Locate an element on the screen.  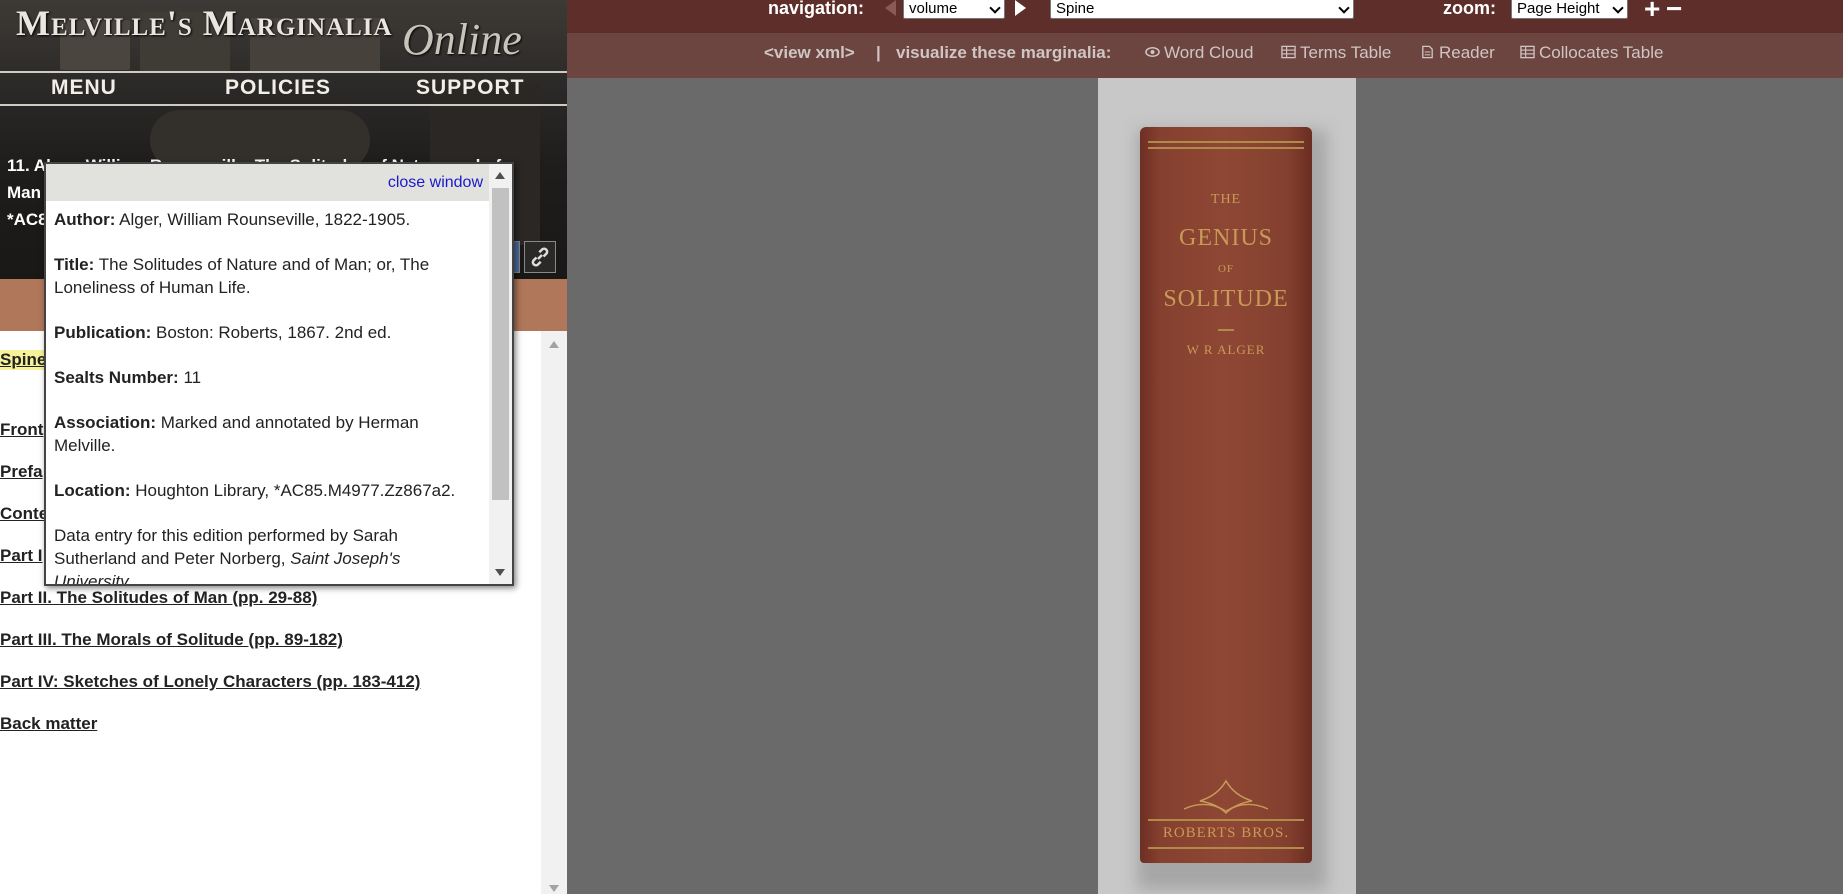
popup-scroll-down-icon is located at coordinates (500, 572).